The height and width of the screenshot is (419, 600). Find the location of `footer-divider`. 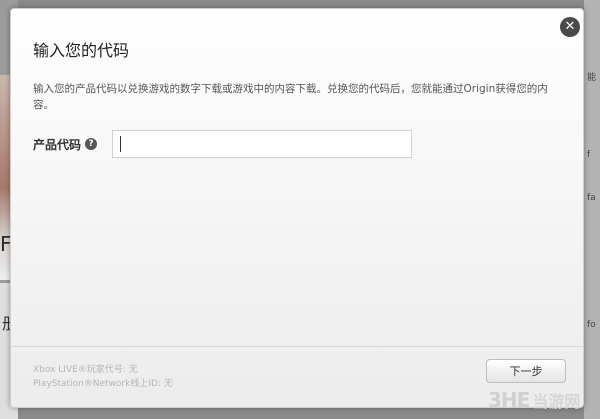

footer-divider is located at coordinates (297, 346).